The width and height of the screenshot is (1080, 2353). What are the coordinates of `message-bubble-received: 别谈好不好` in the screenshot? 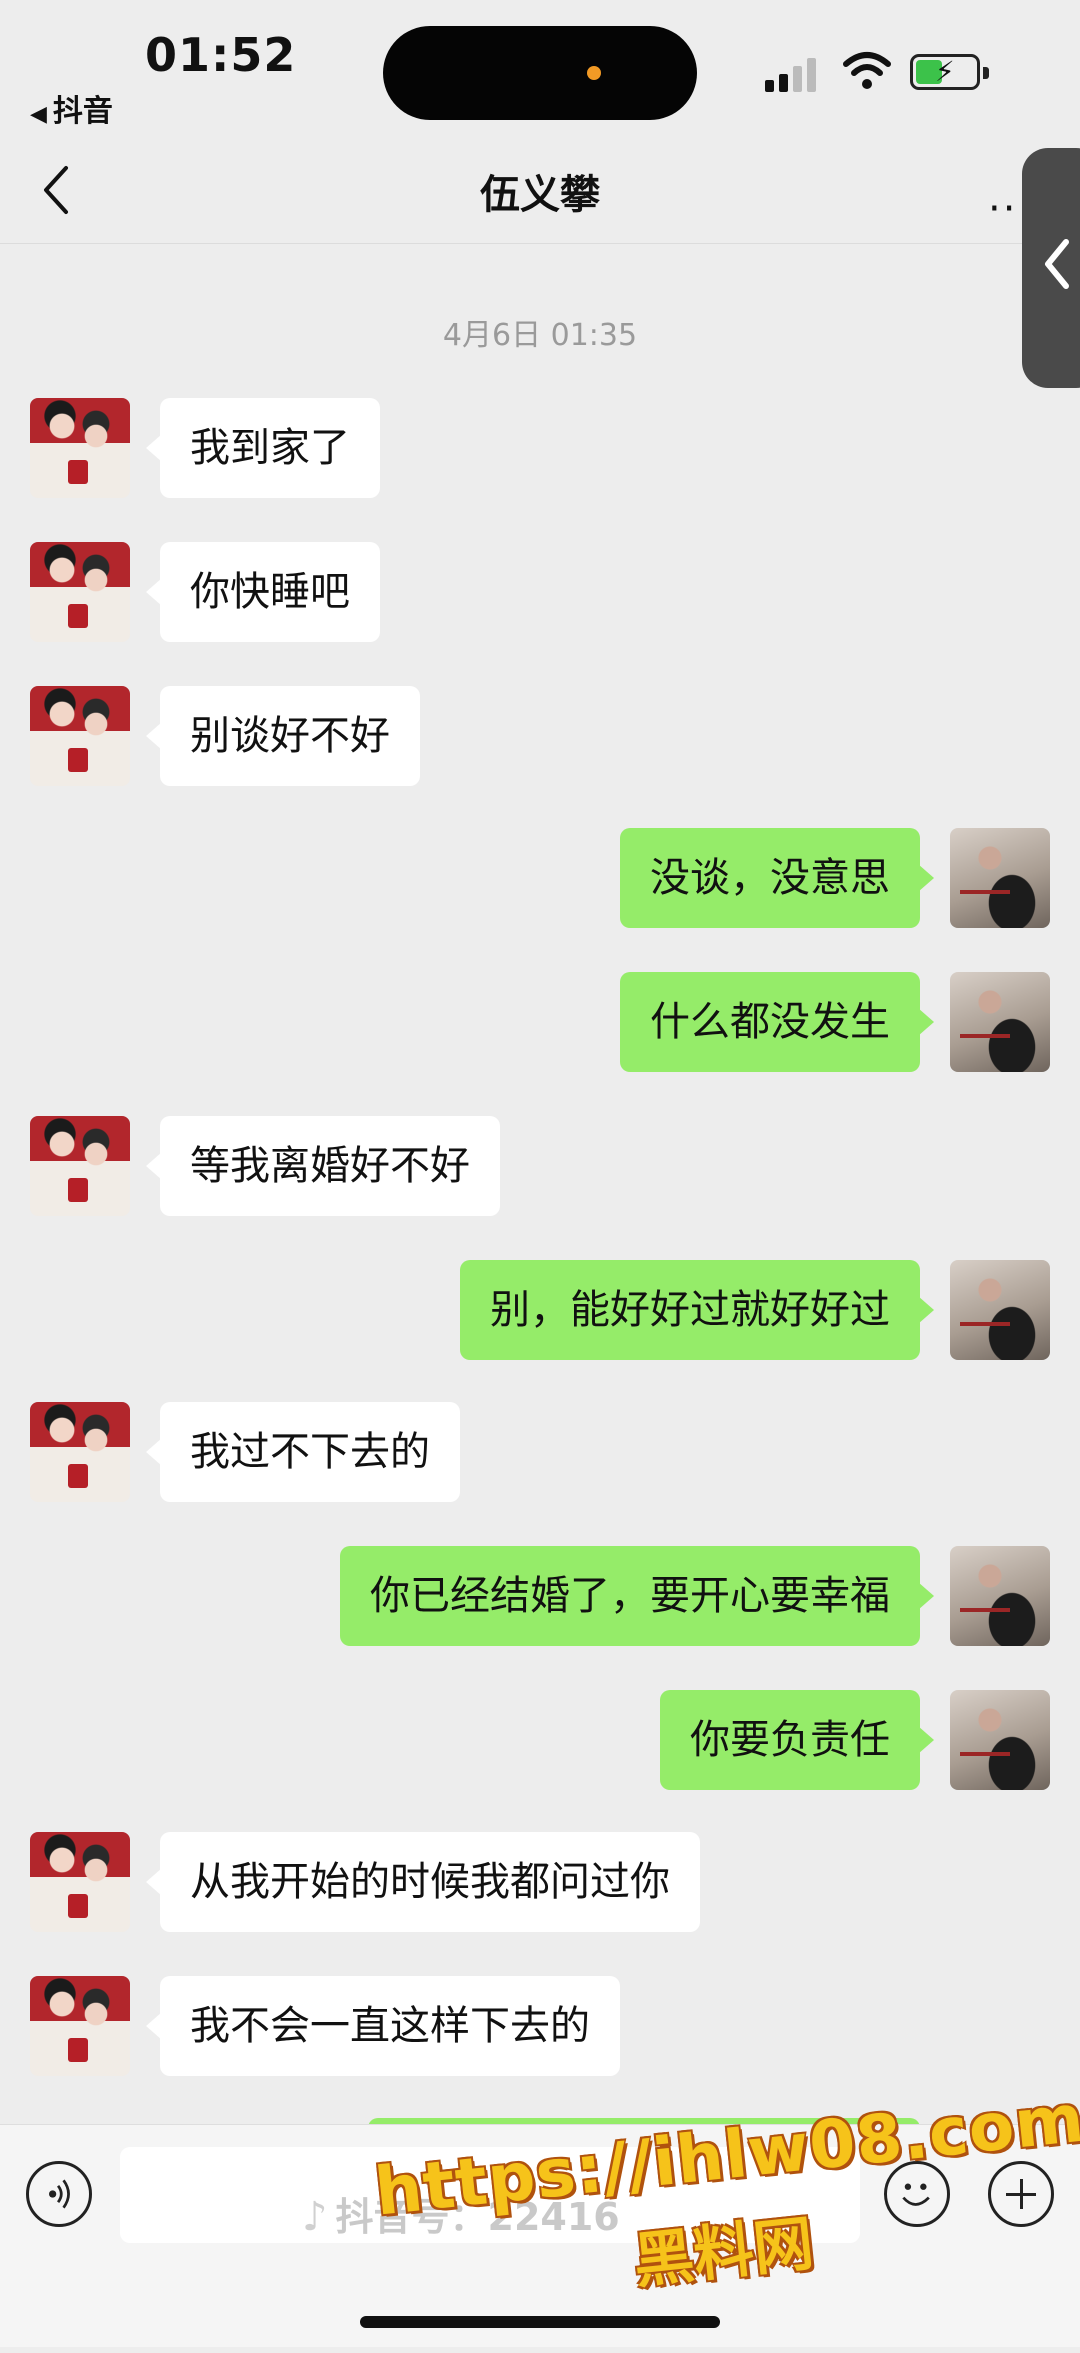 It's located at (283, 736).